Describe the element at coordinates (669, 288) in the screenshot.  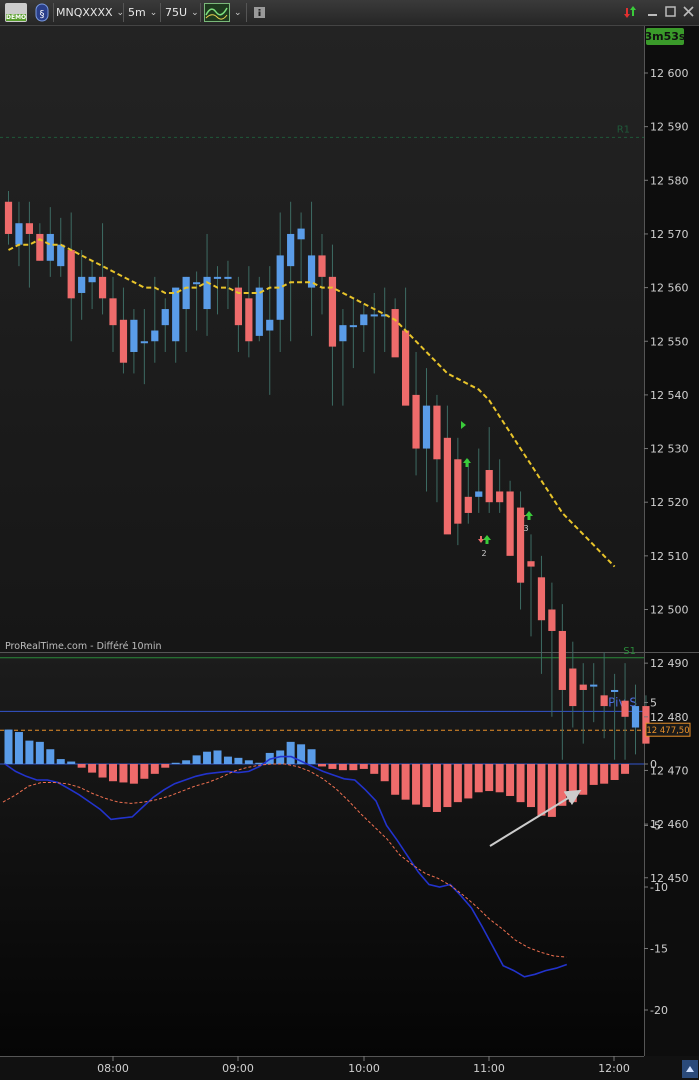
I see `y-tick-label: 12 560` at that location.